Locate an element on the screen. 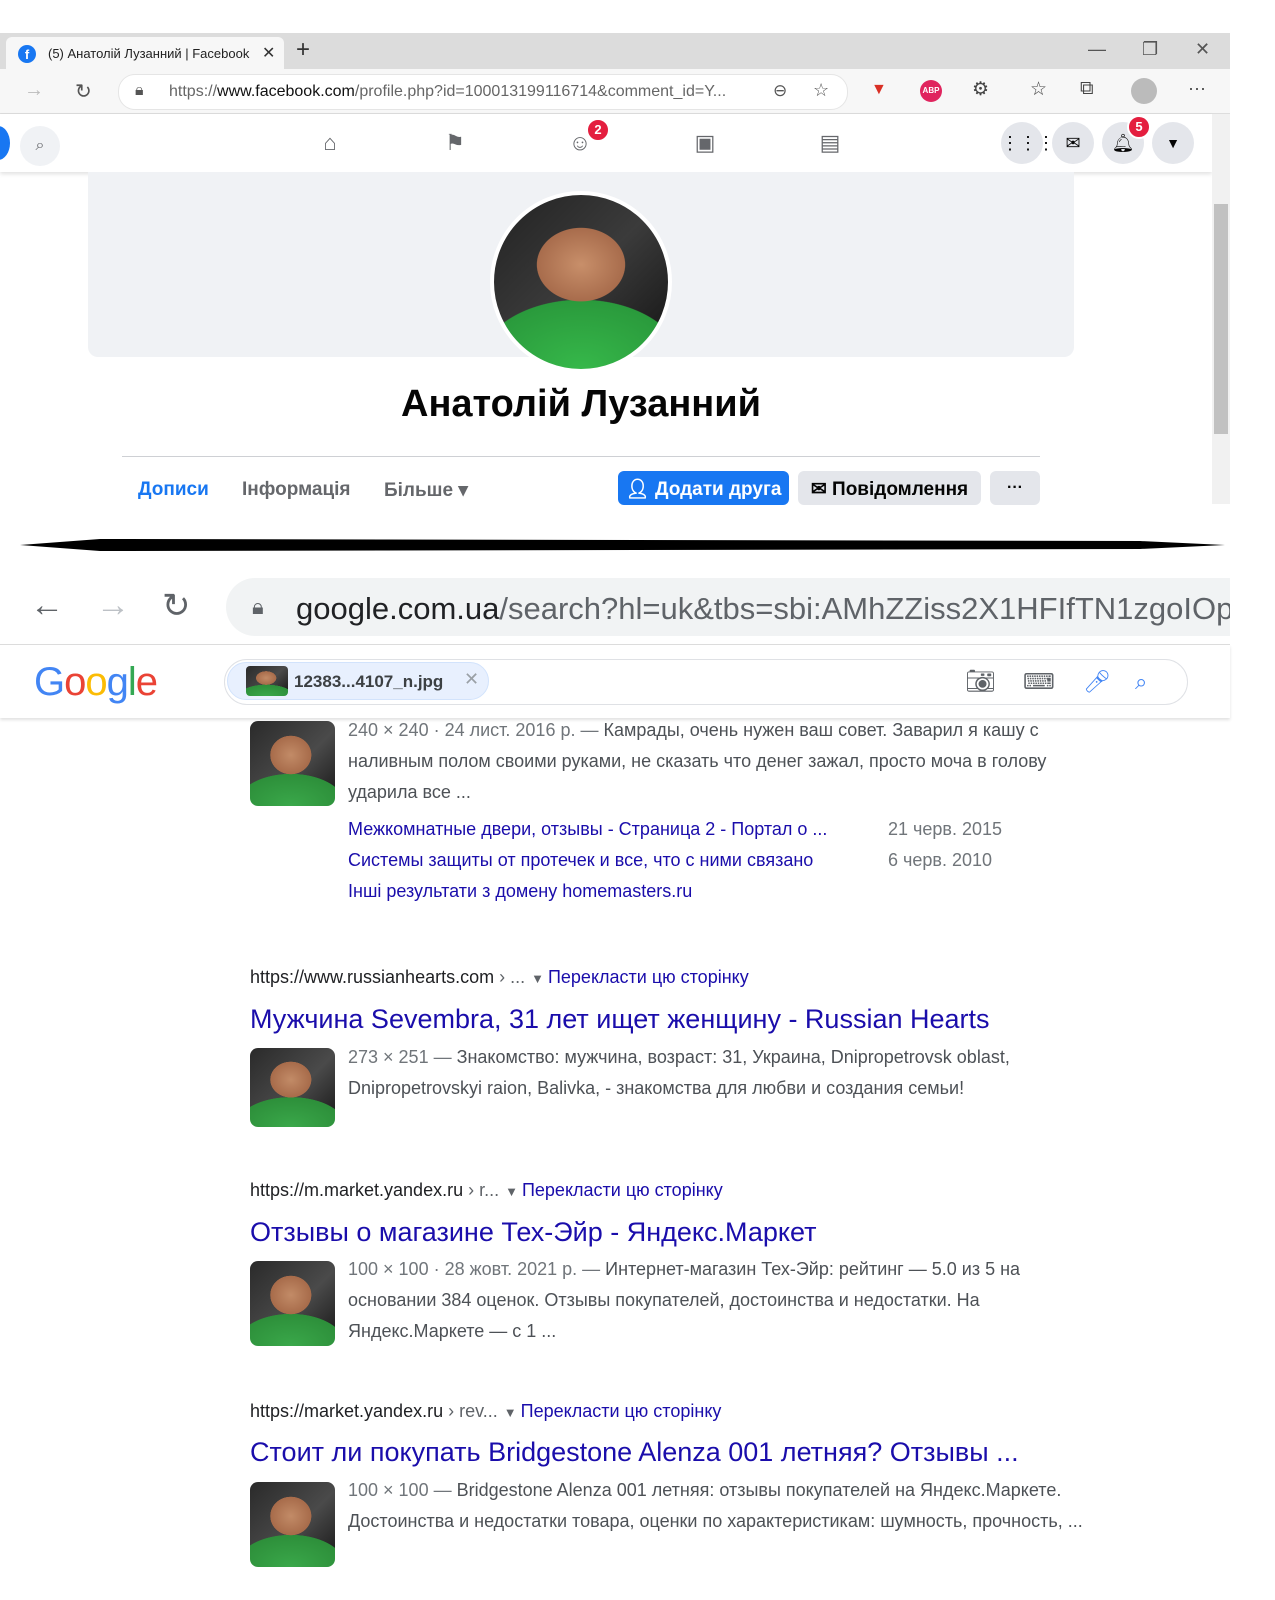  favorite-add-icon: ☆ is located at coordinates (821, 90).